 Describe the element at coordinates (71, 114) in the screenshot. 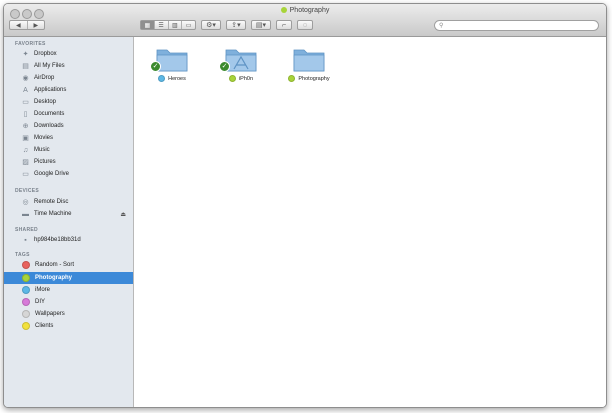

I see `sidebar-item-documents: ▯ Documents` at that location.